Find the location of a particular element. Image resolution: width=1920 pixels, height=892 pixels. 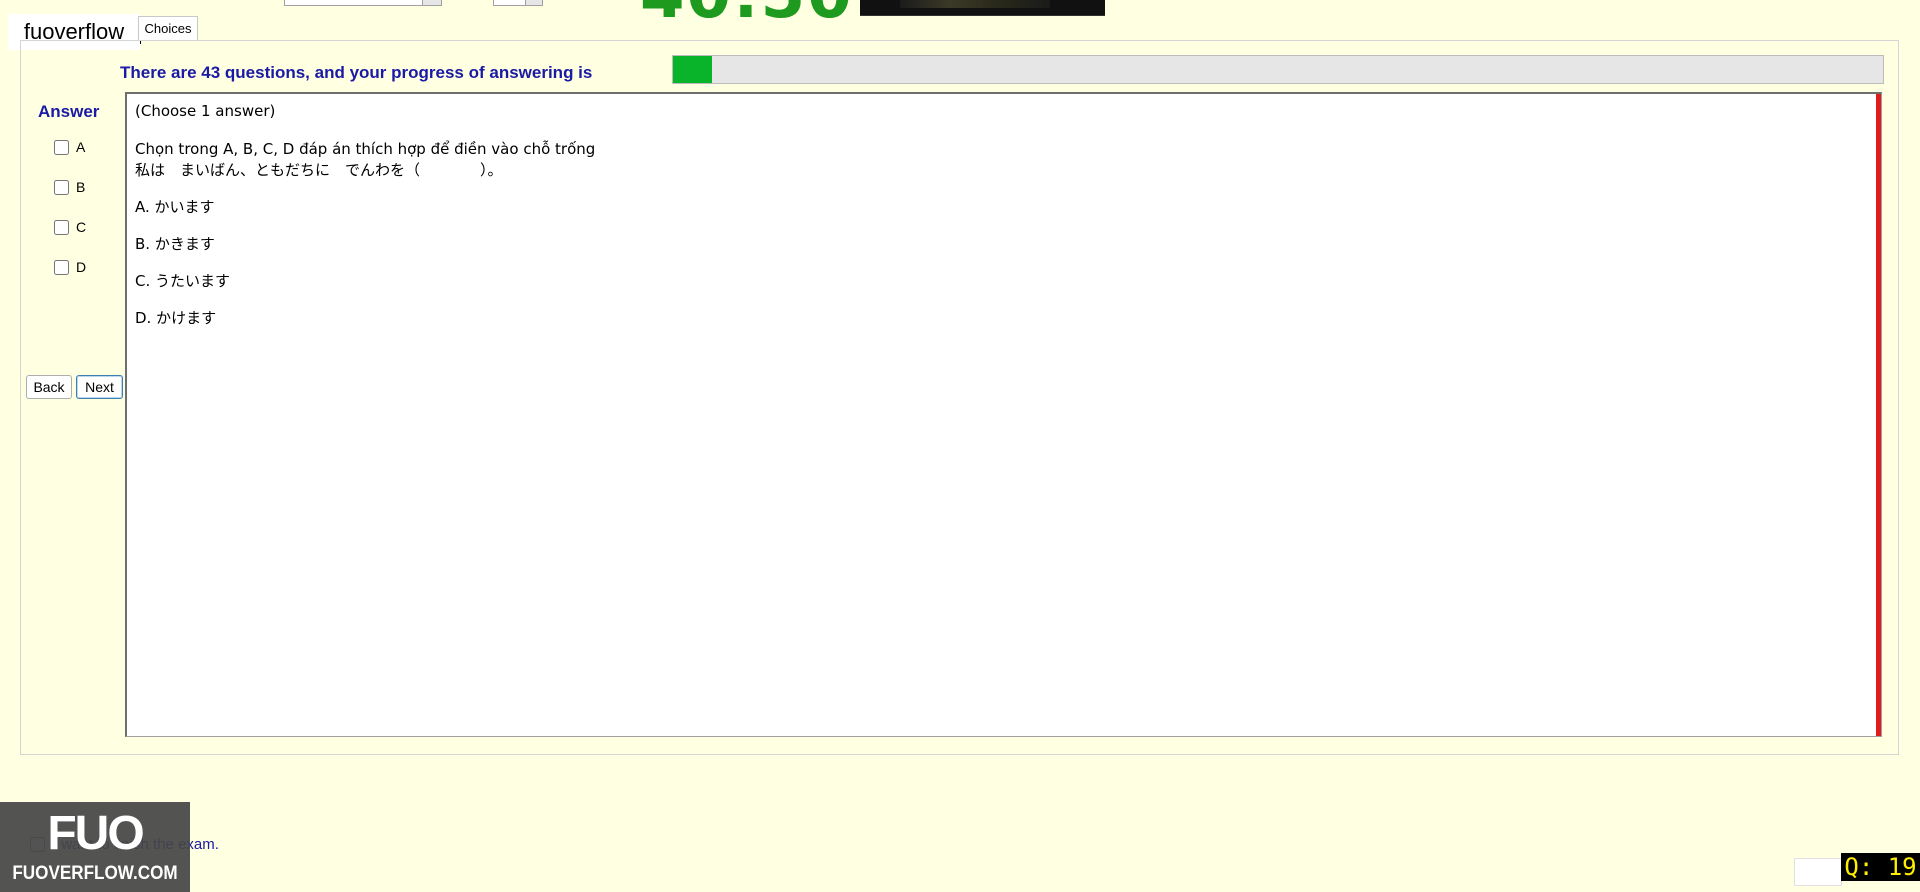

question-counter: Q: 19 is located at coordinates (1880, 867).